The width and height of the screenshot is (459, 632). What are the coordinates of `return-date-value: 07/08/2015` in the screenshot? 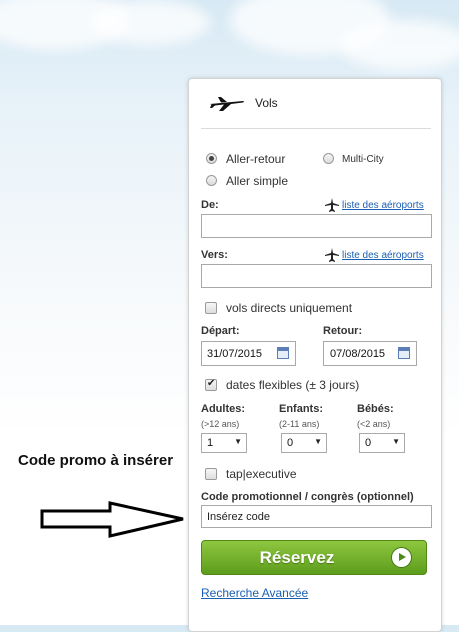 It's located at (358, 354).